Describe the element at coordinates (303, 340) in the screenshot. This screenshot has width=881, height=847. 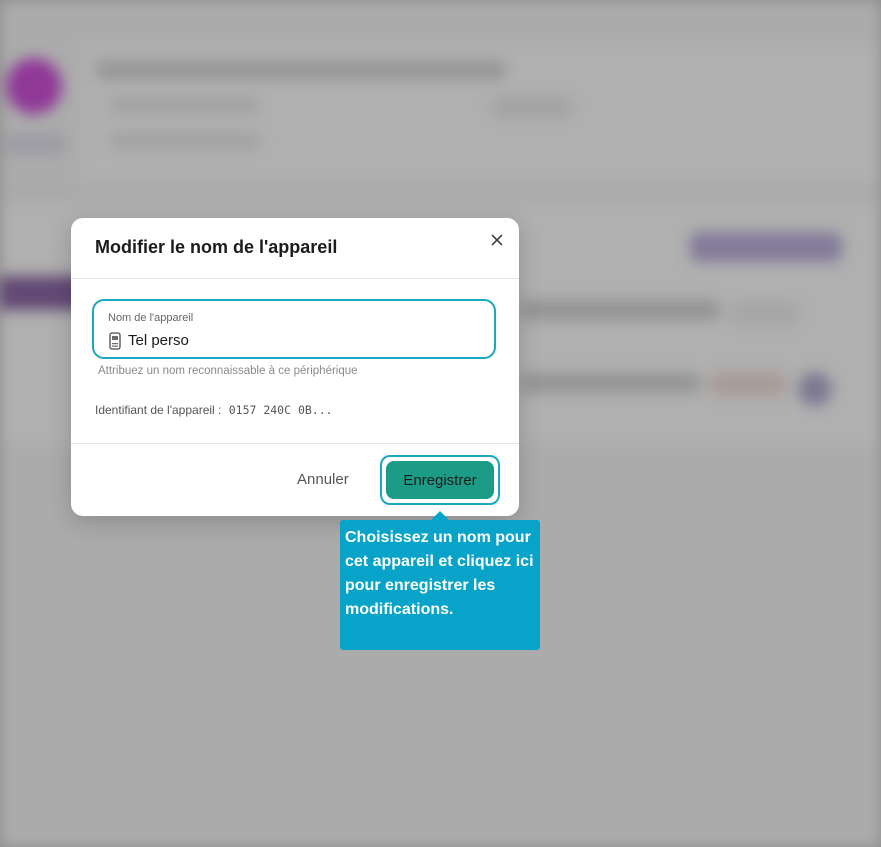
I see `device-name-input` at that location.